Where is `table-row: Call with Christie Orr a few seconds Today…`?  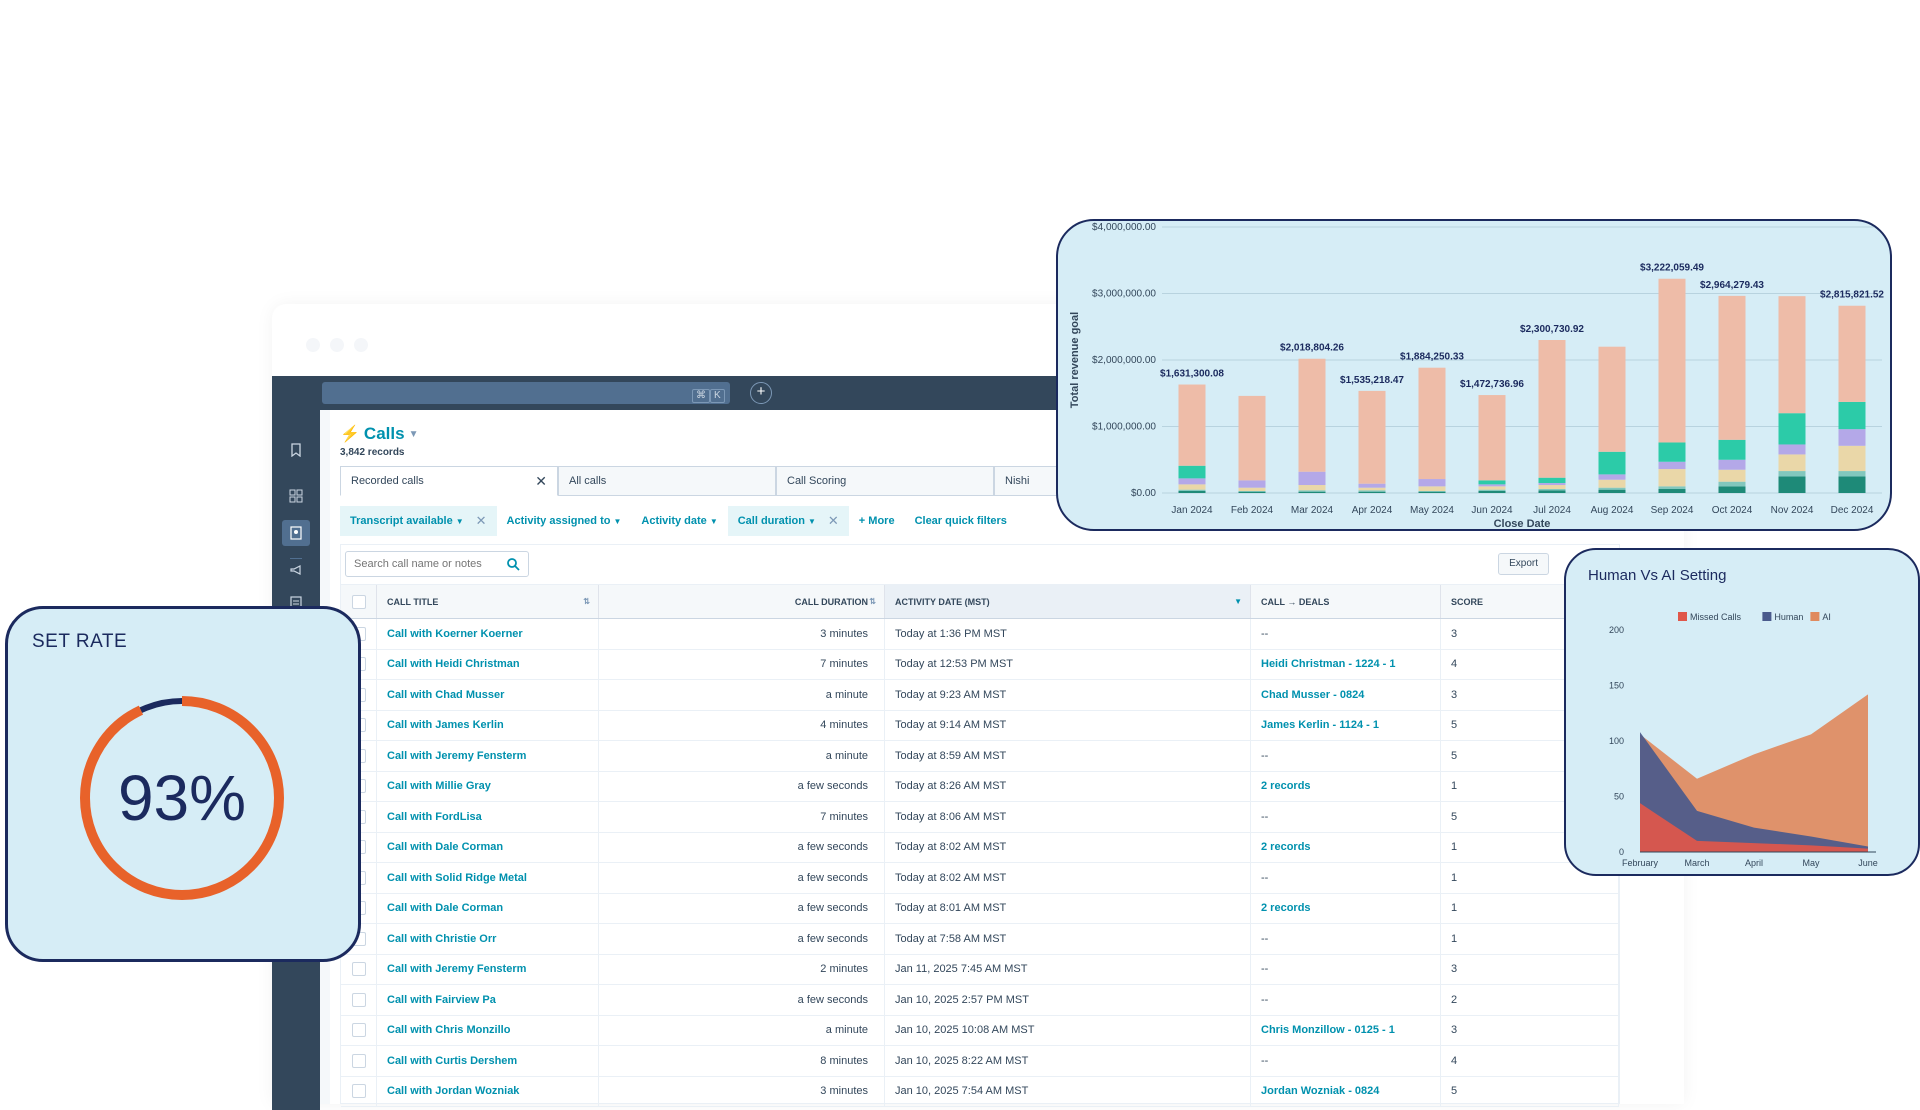
table-row: Call with Christie Orr a few seconds Today… is located at coordinates (980, 939).